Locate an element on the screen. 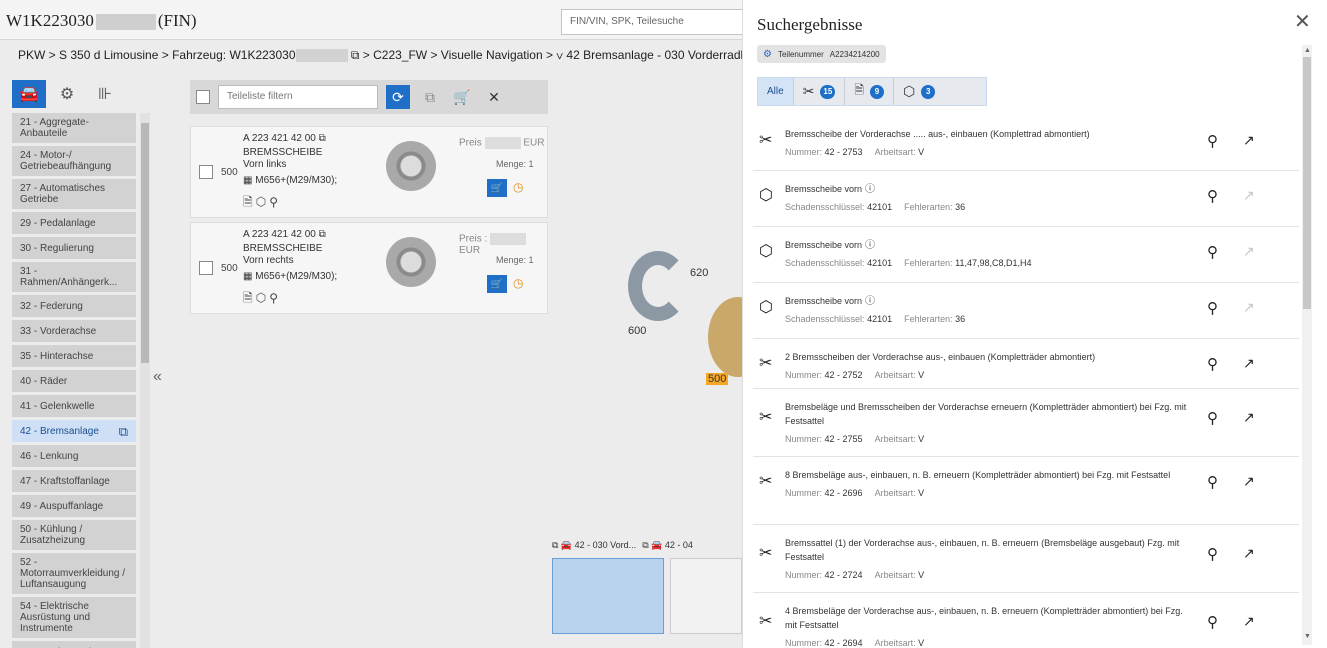 The image size is (1327, 648). parts-filter-input: Teileliste filtern is located at coordinates (298, 97).